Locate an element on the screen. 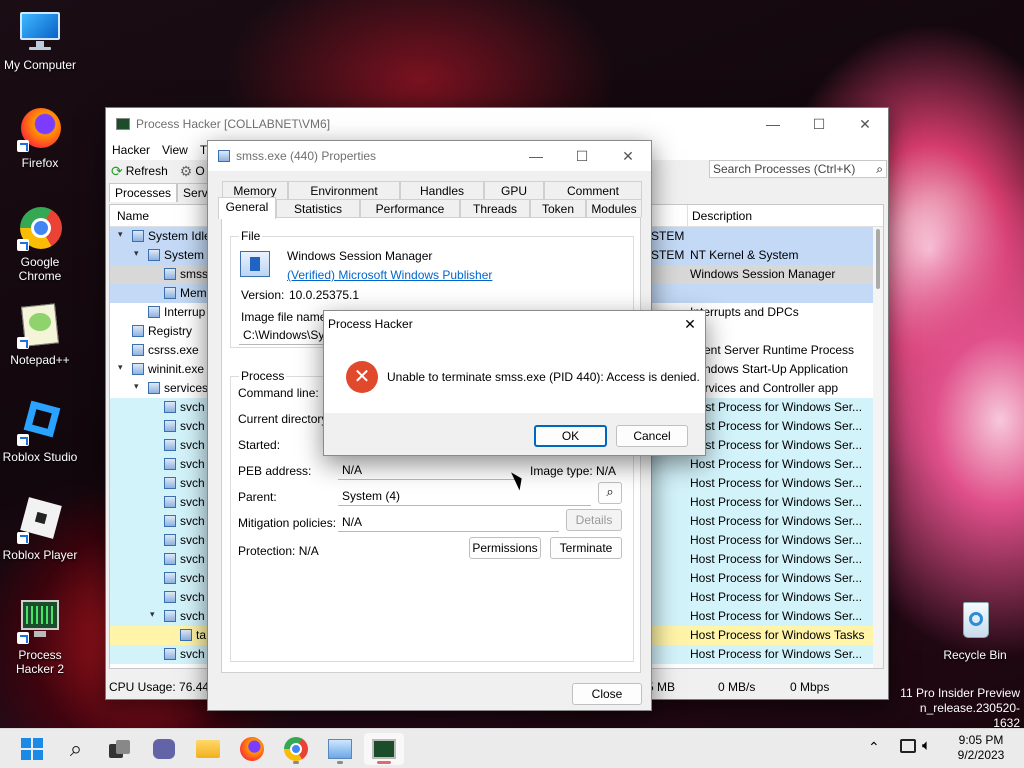 This screenshot has width=1024, height=768. firefox-taskbar-button is located at coordinates (252, 749).